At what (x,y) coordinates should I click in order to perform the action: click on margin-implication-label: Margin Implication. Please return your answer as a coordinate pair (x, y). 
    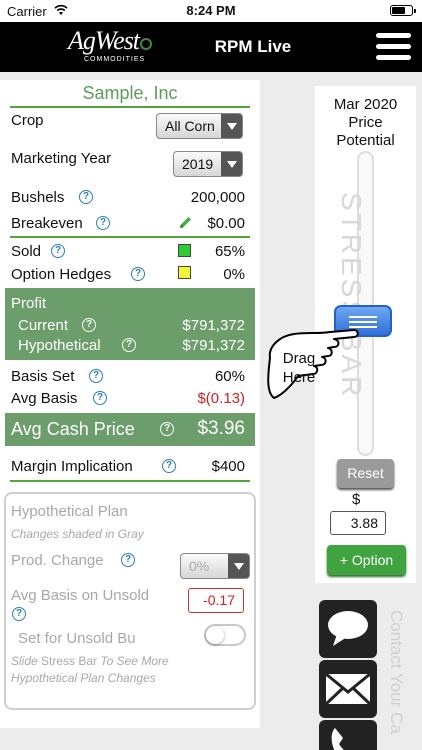
    Looking at the image, I should click on (72, 466).